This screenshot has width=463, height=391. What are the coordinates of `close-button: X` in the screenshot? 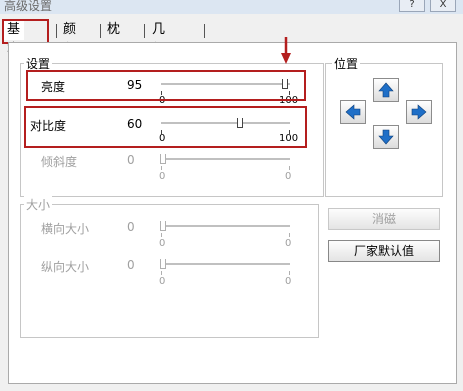 It's located at (443, 6).